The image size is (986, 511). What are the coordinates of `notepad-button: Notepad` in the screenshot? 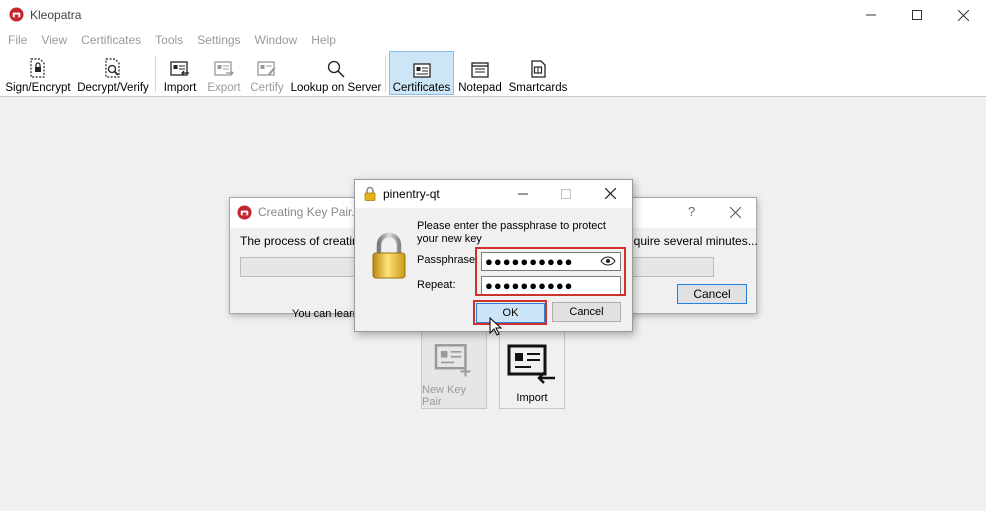 It's located at (480, 73).